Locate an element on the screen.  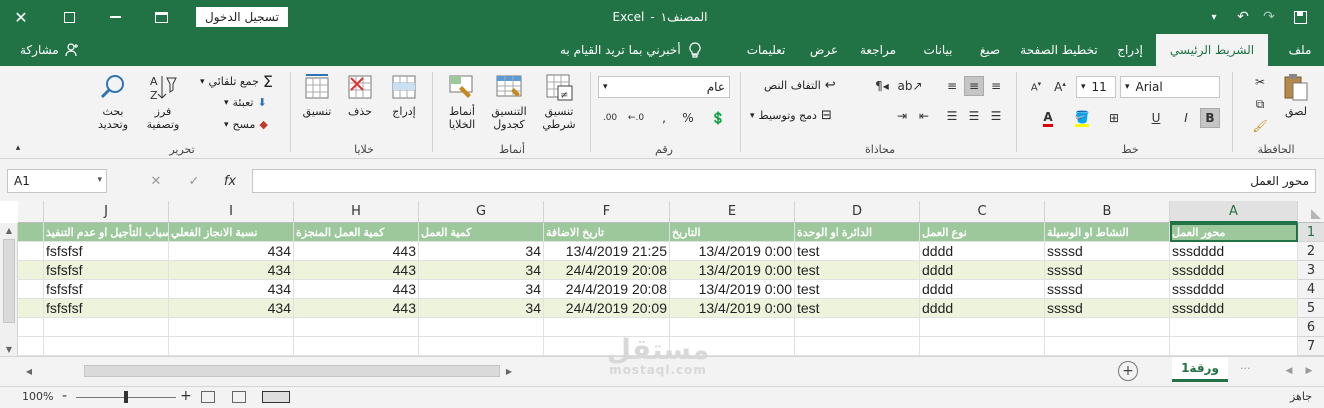
column-header-i: I is located at coordinates (231, 212).